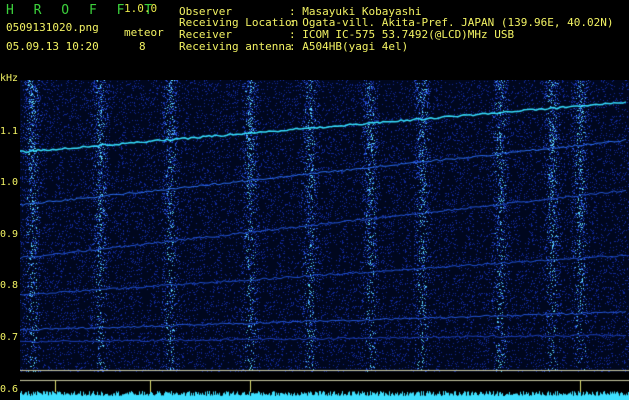  I want to click on meteor-label: meteor, so click(144, 32).